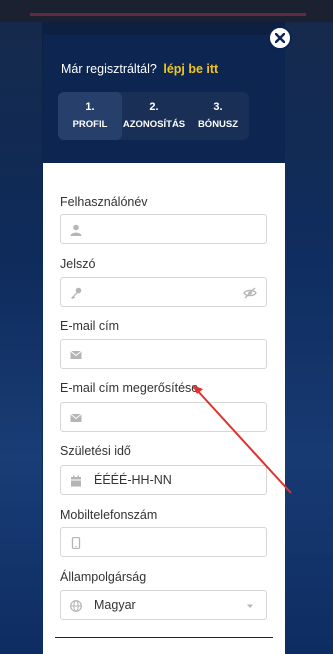  Describe the element at coordinates (250, 292) in the screenshot. I see `eye-slash-icon` at that location.